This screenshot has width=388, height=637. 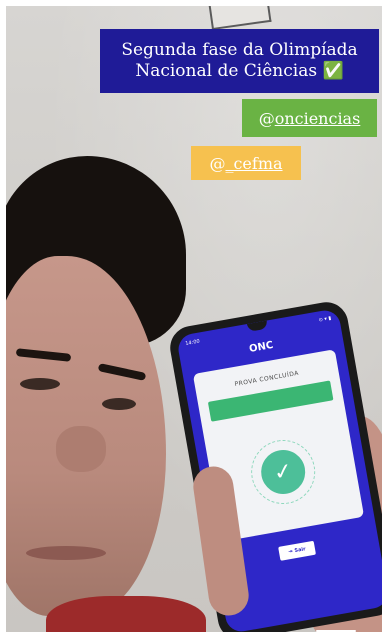 What do you see at coordinates (290, 552) in the screenshot?
I see `exit-icon: ⇥` at bounding box center [290, 552].